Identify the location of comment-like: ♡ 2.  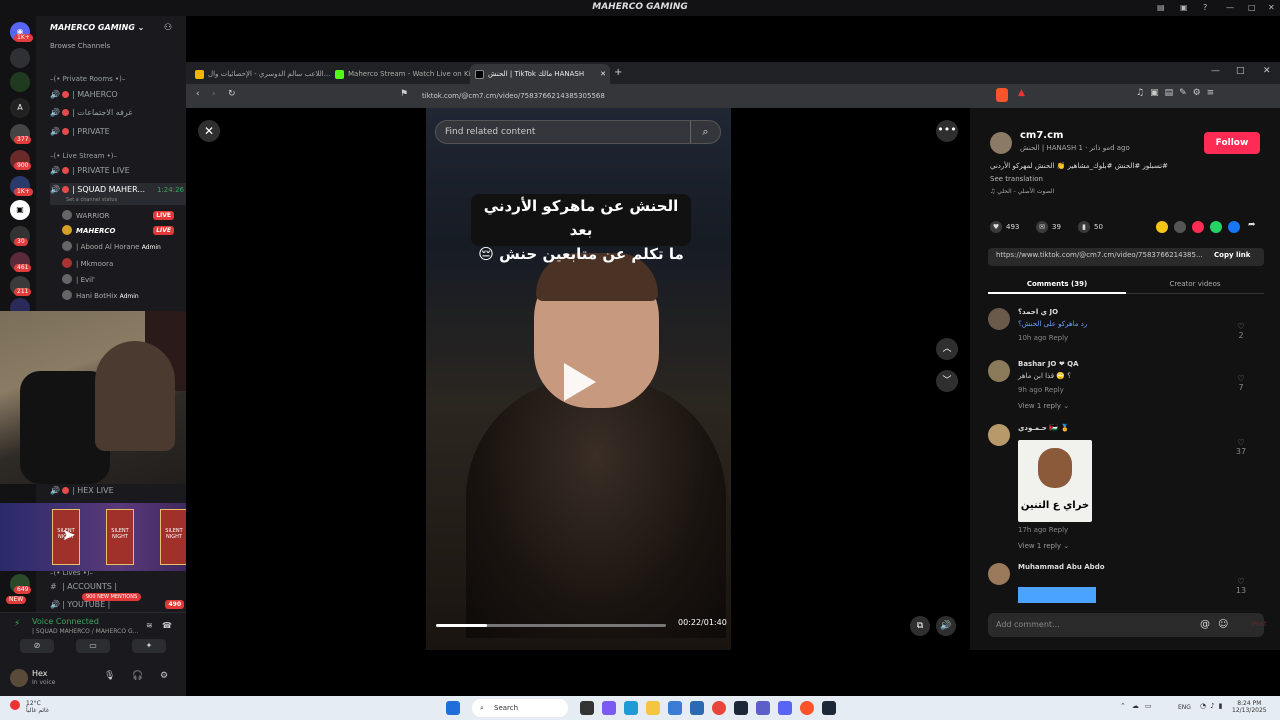
(1241, 331).